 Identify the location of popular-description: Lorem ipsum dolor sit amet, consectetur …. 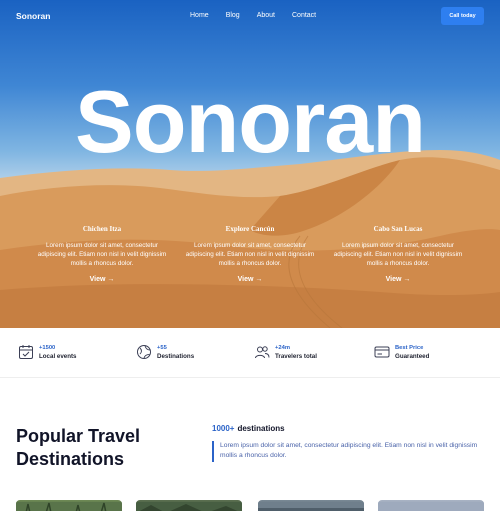
(347, 451).